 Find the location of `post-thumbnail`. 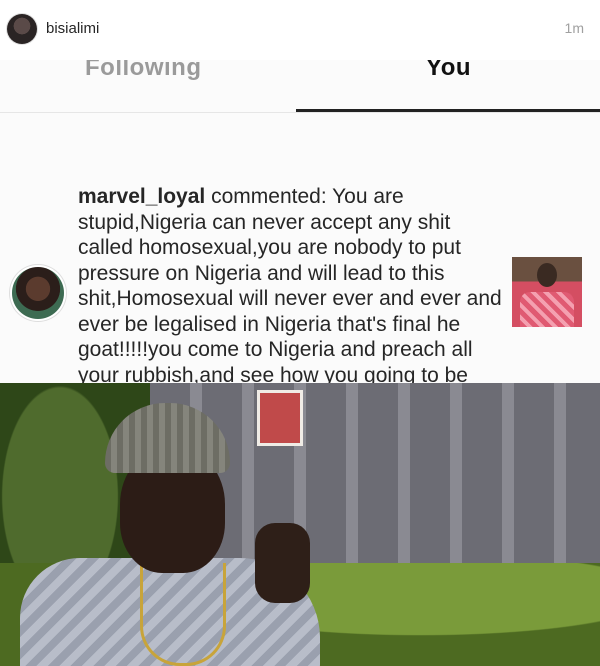

post-thumbnail is located at coordinates (547, 292).